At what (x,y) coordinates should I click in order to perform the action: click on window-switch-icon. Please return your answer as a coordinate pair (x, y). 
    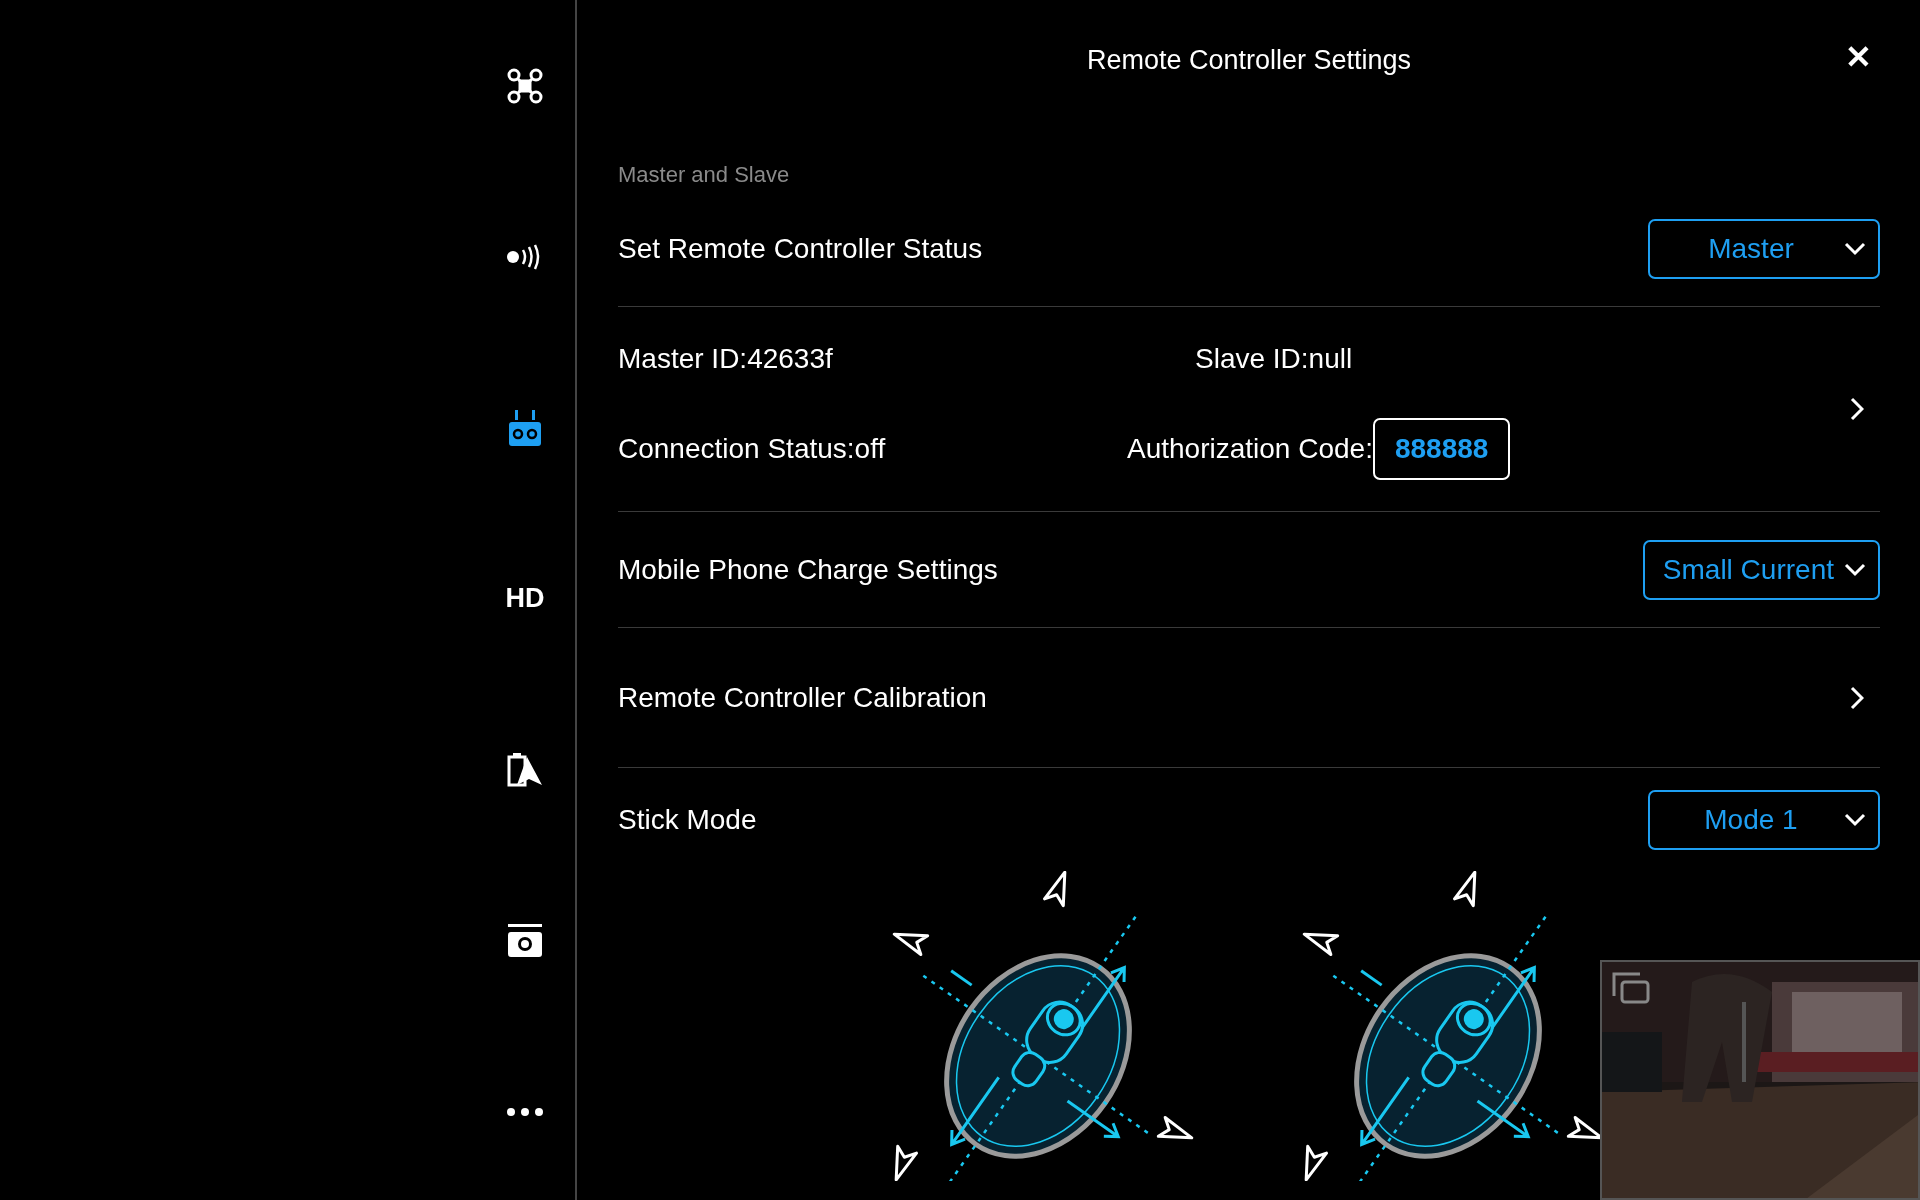
    Looking at the image, I should click on (1631, 988).